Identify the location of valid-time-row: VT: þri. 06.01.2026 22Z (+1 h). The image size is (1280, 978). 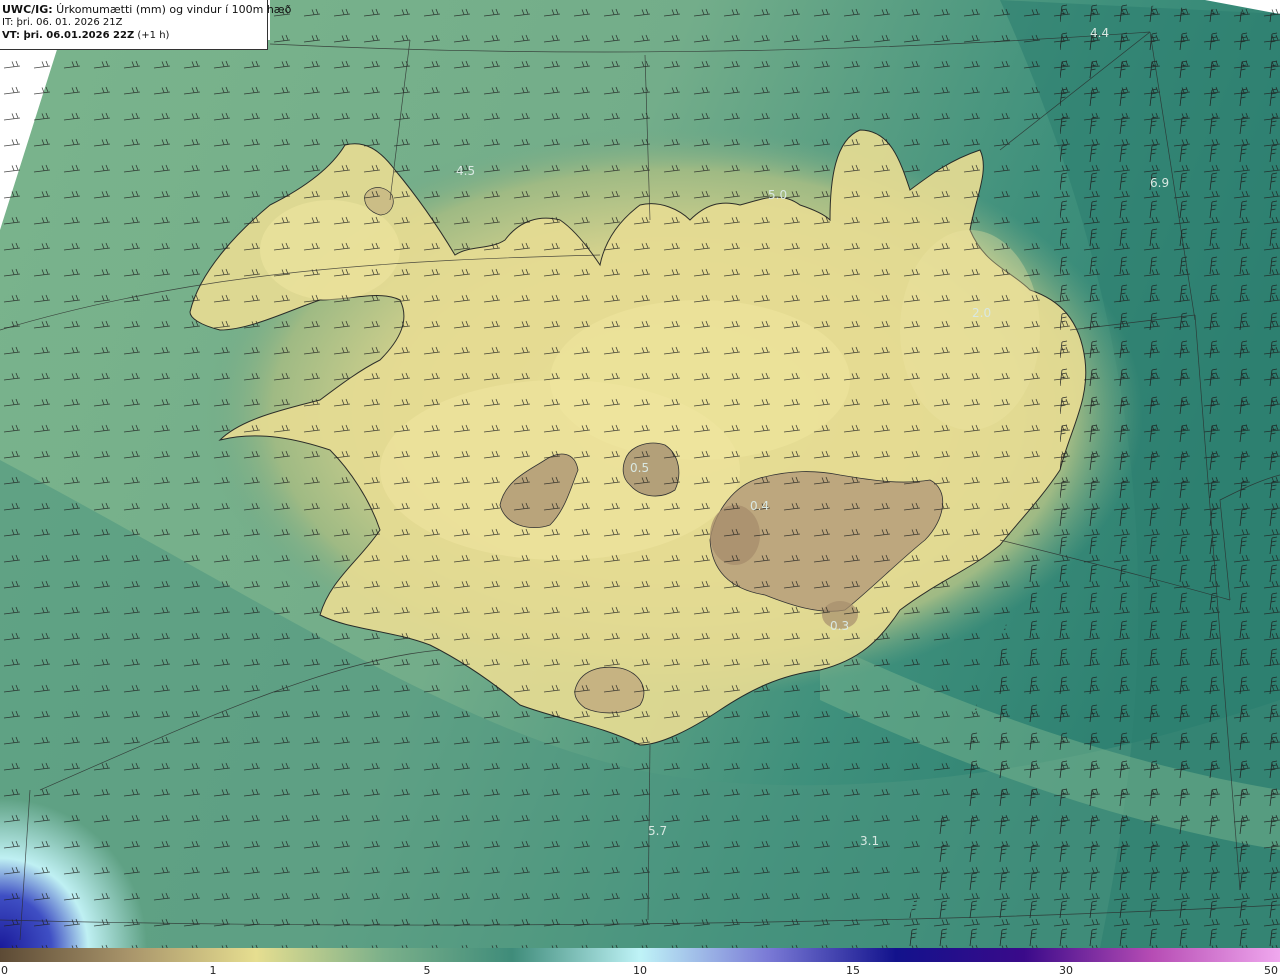
(134, 35).